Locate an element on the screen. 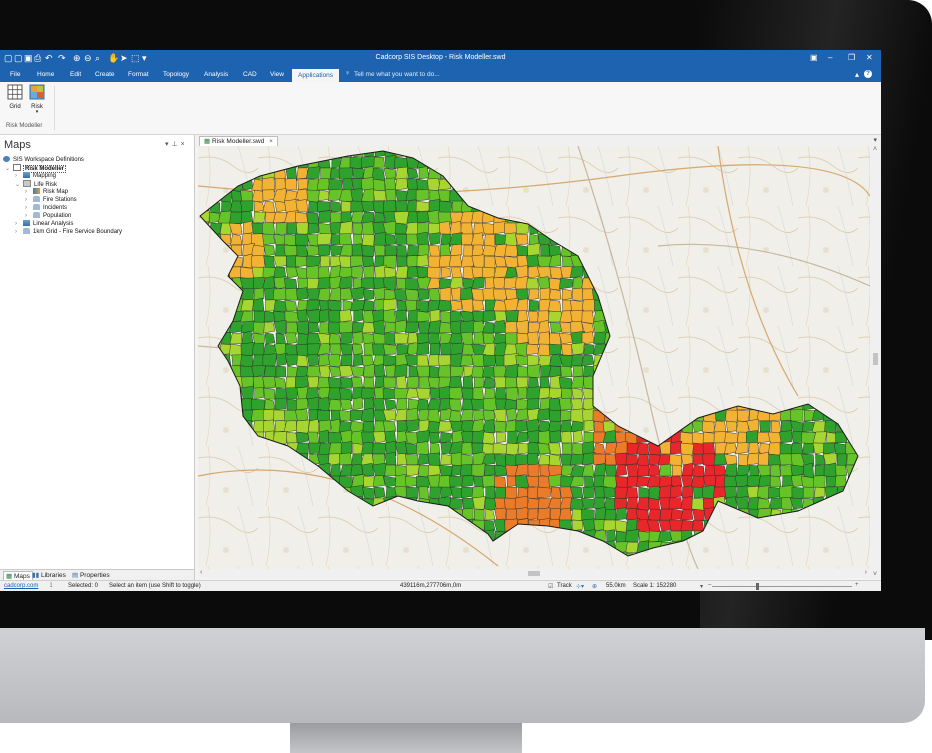 The width and height of the screenshot is (932, 753). maximize-icon: ❐ is located at coordinates (851, 57).